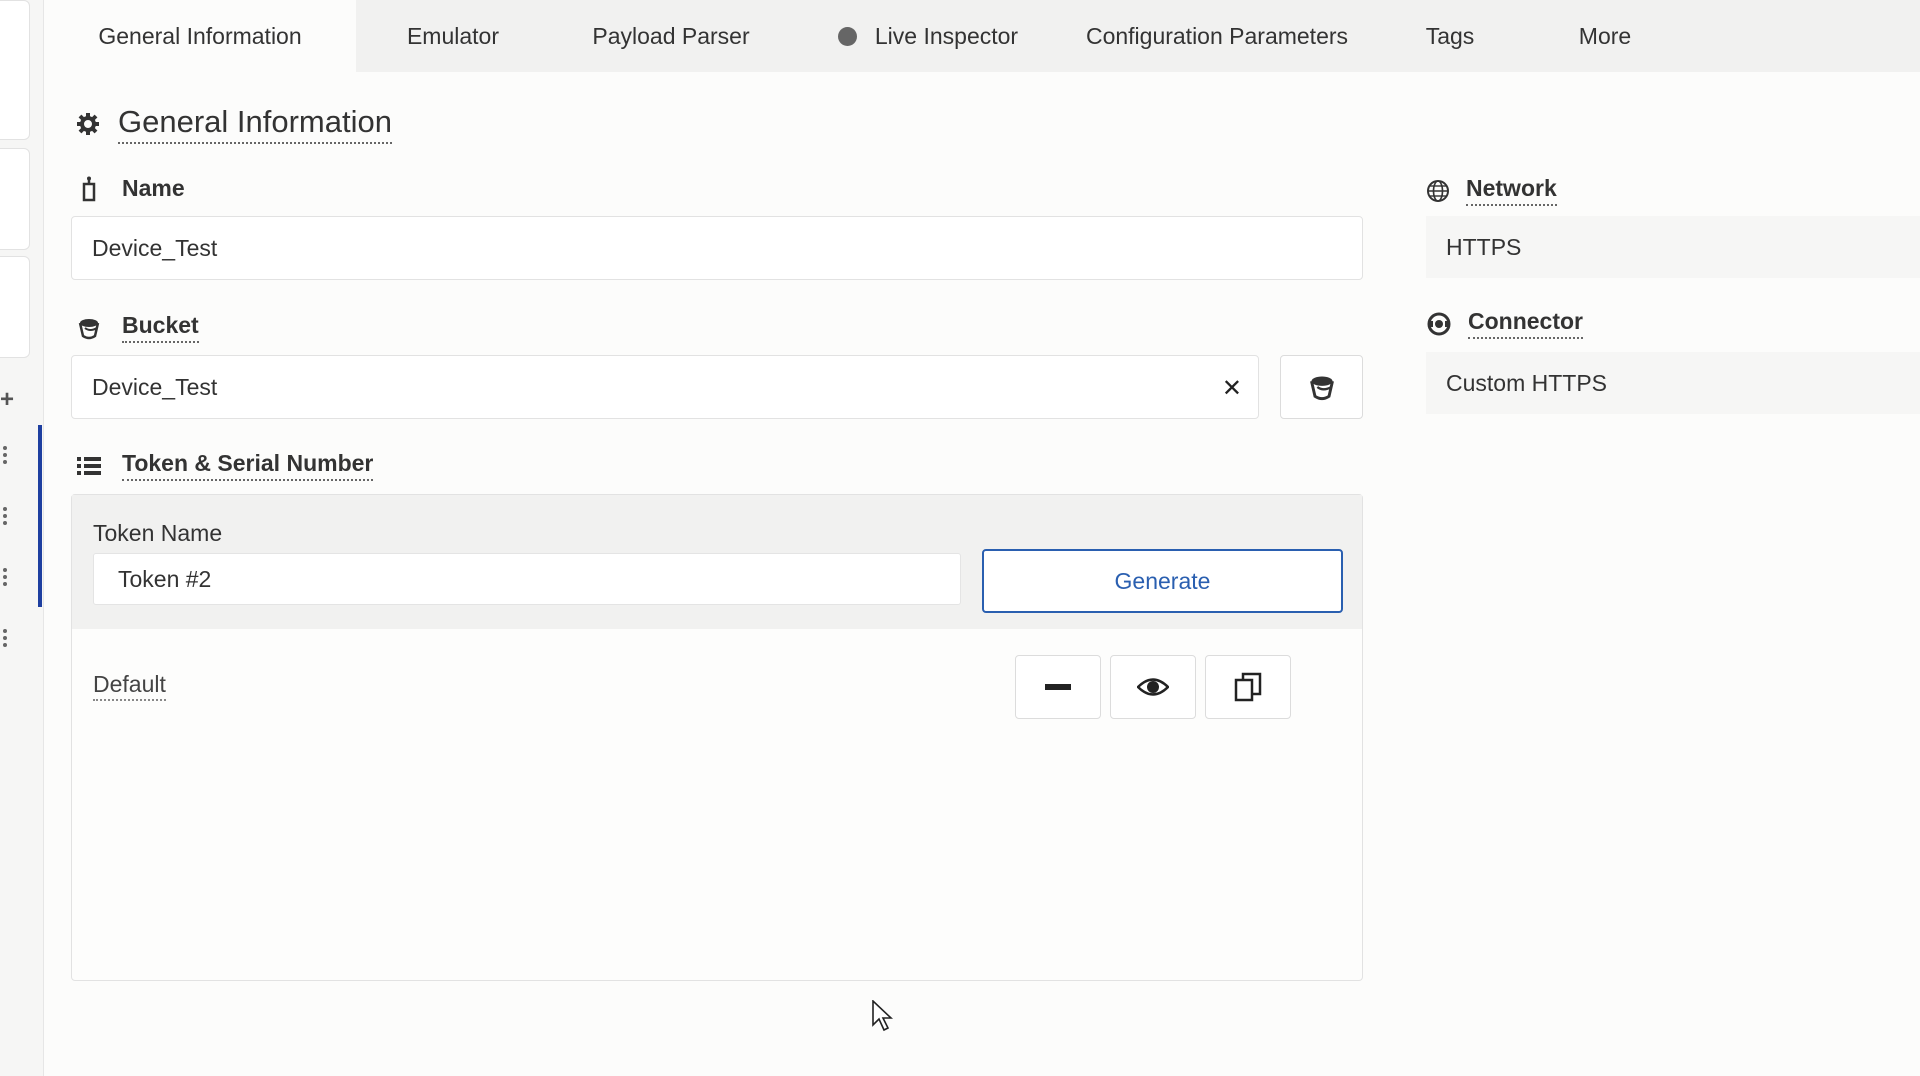  I want to click on list-icon, so click(89, 466).